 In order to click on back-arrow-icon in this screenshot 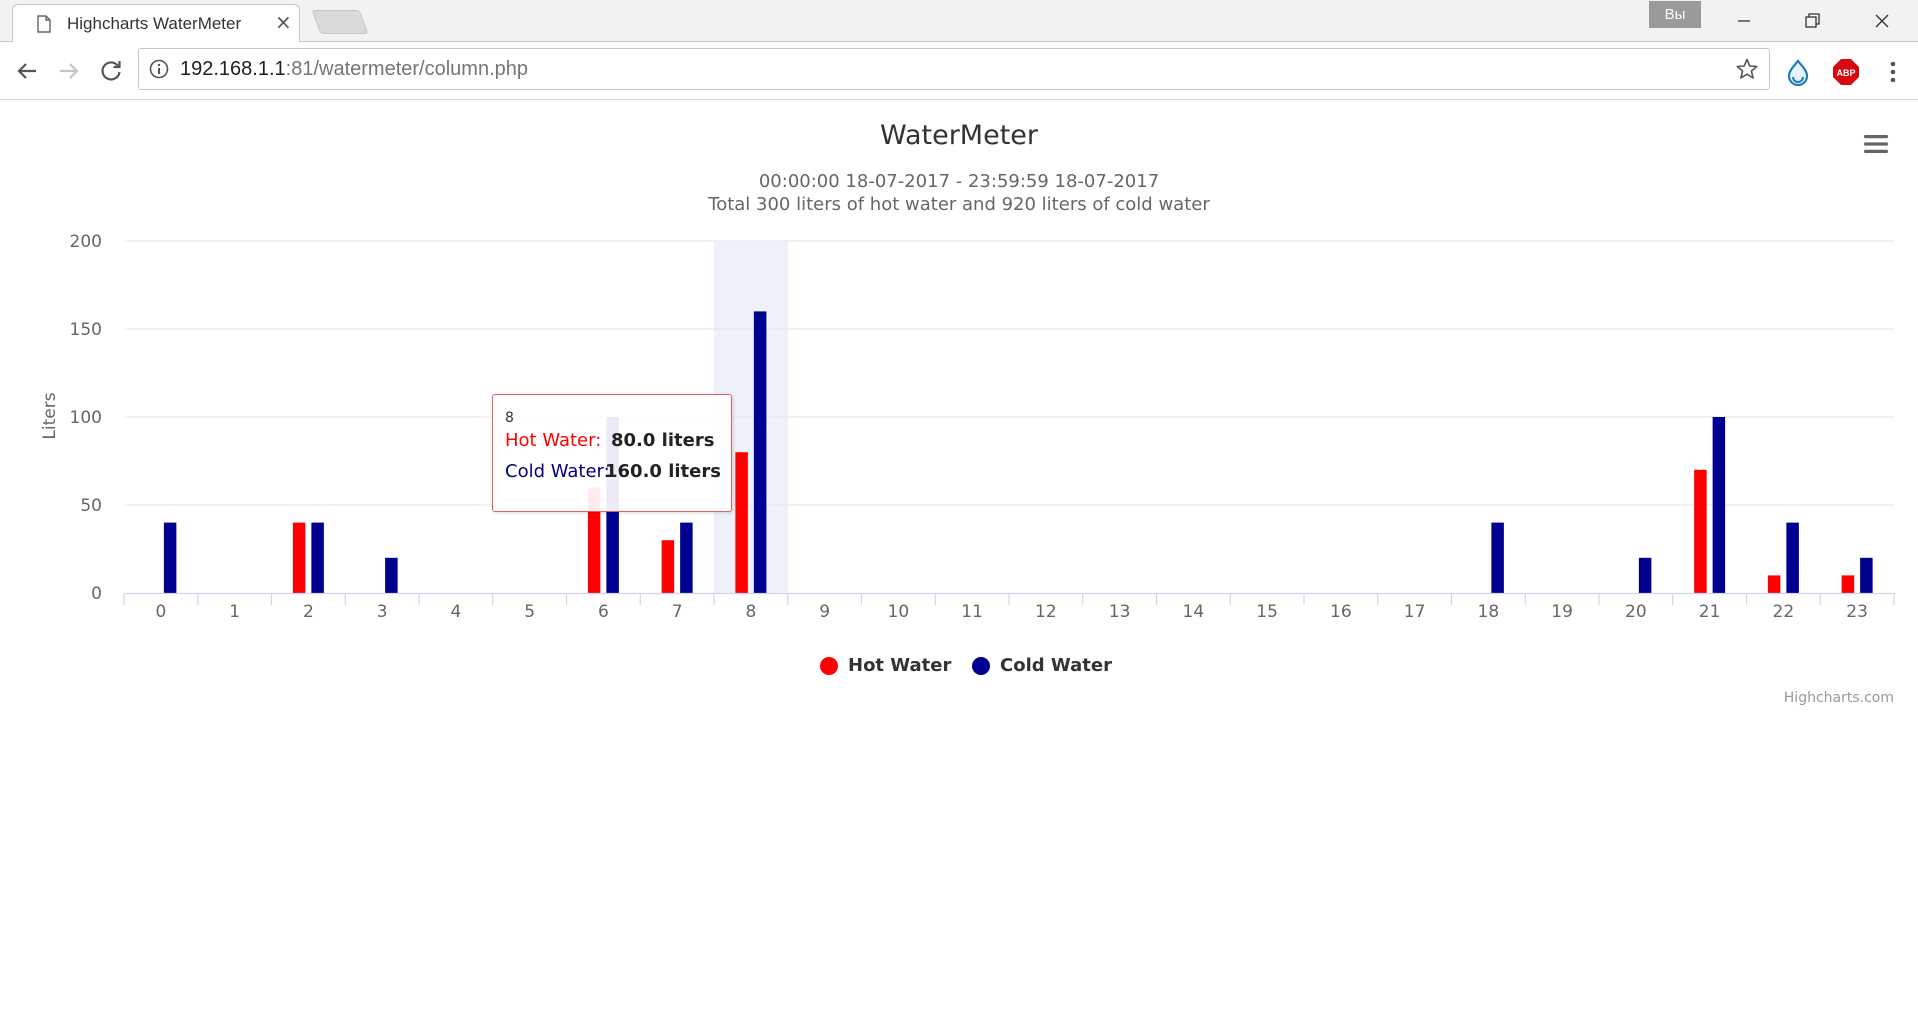, I will do `click(27, 71)`.